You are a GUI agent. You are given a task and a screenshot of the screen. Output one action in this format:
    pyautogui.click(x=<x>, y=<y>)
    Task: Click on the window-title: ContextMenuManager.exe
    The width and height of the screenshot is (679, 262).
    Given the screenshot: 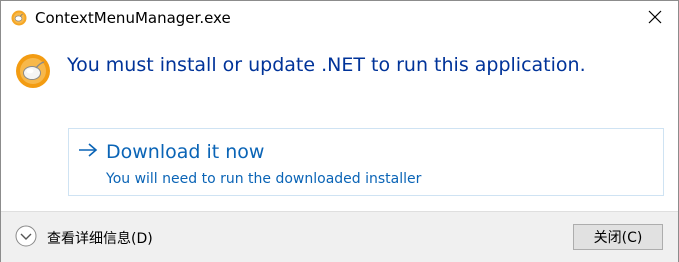 What is the action you would take?
    pyautogui.click(x=133, y=18)
    